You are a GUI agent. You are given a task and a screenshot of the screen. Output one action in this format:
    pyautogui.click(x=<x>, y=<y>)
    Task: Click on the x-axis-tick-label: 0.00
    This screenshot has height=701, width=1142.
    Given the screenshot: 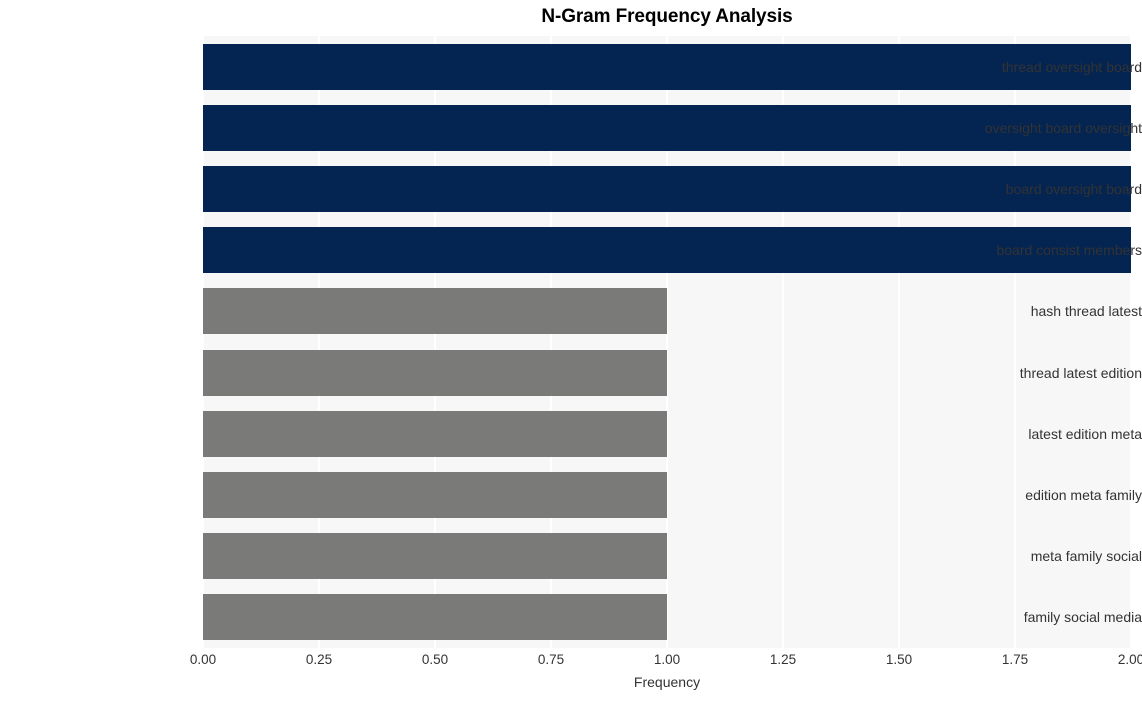 What is the action you would take?
    pyautogui.click(x=203, y=659)
    